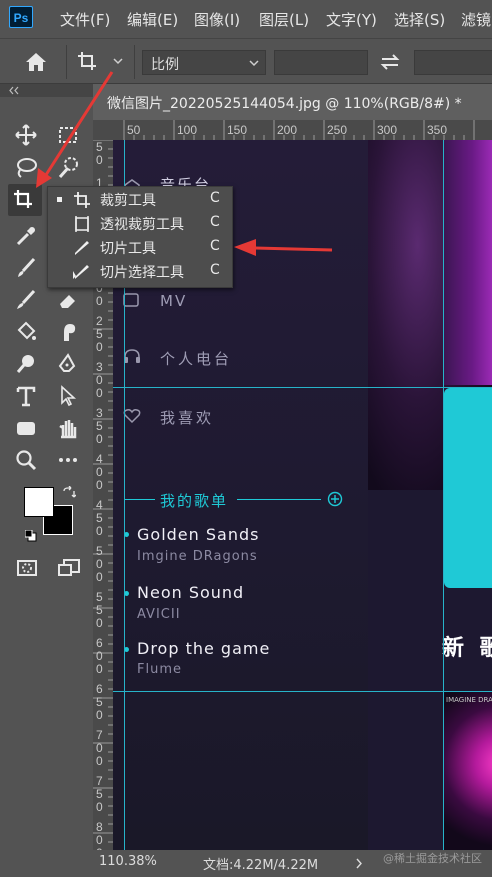 The height and width of the screenshot is (877, 492). Describe the element at coordinates (359, 863) in the screenshot. I see `chevron-right-icon` at that location.